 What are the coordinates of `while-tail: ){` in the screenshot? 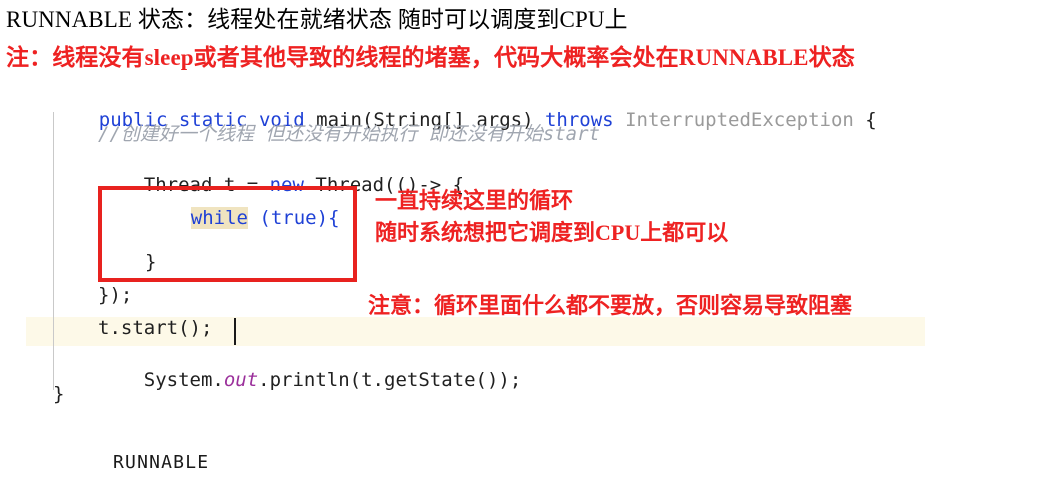 It's located at (328, 218).